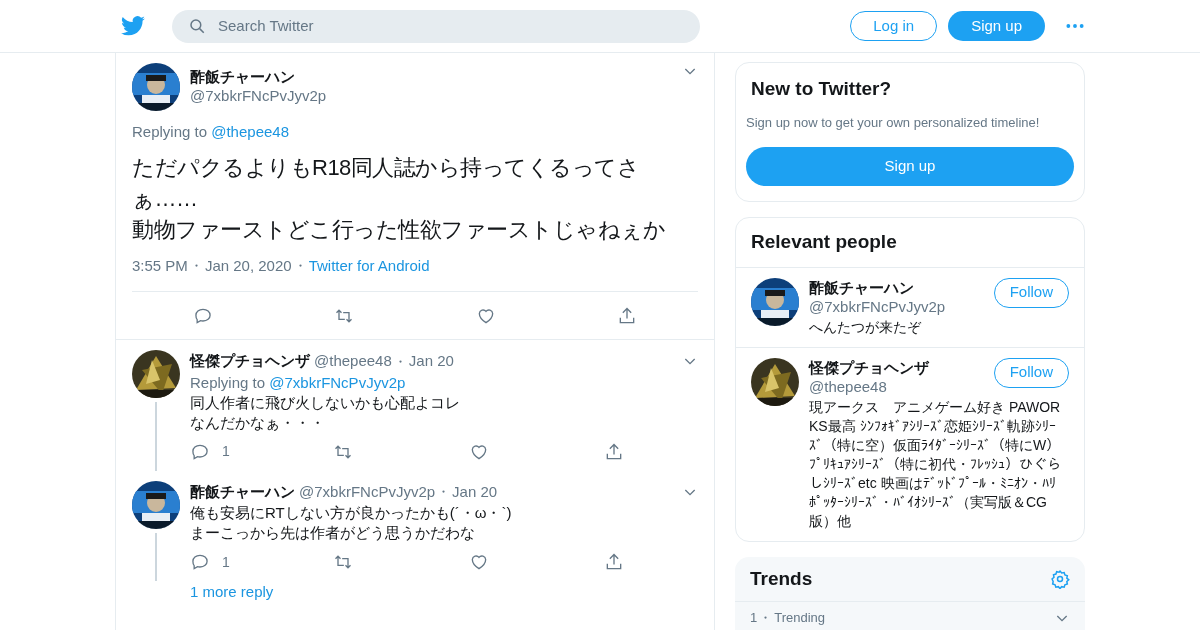 The image size is (1200, 630). What do you see at coordinates (325, 402) in the screenshot?
I see `tweet-text: 同人作者に飛び火しないかも心配よコレ` at bounding box center [325, 402].